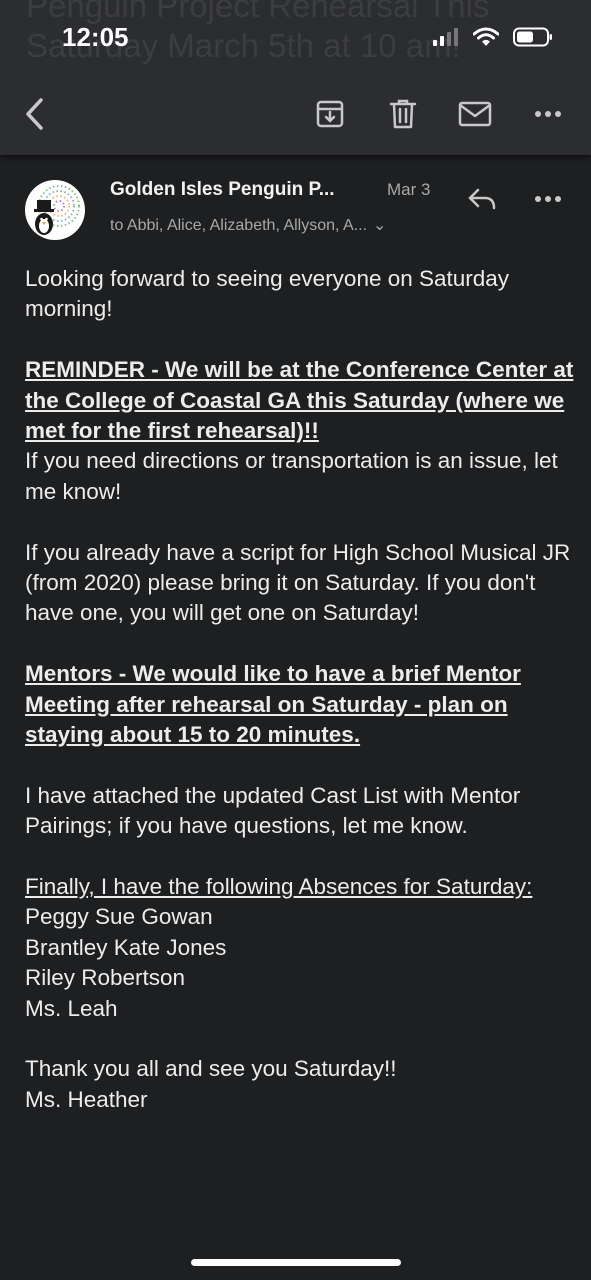  I want to click on reply-button, so click(482, 199).